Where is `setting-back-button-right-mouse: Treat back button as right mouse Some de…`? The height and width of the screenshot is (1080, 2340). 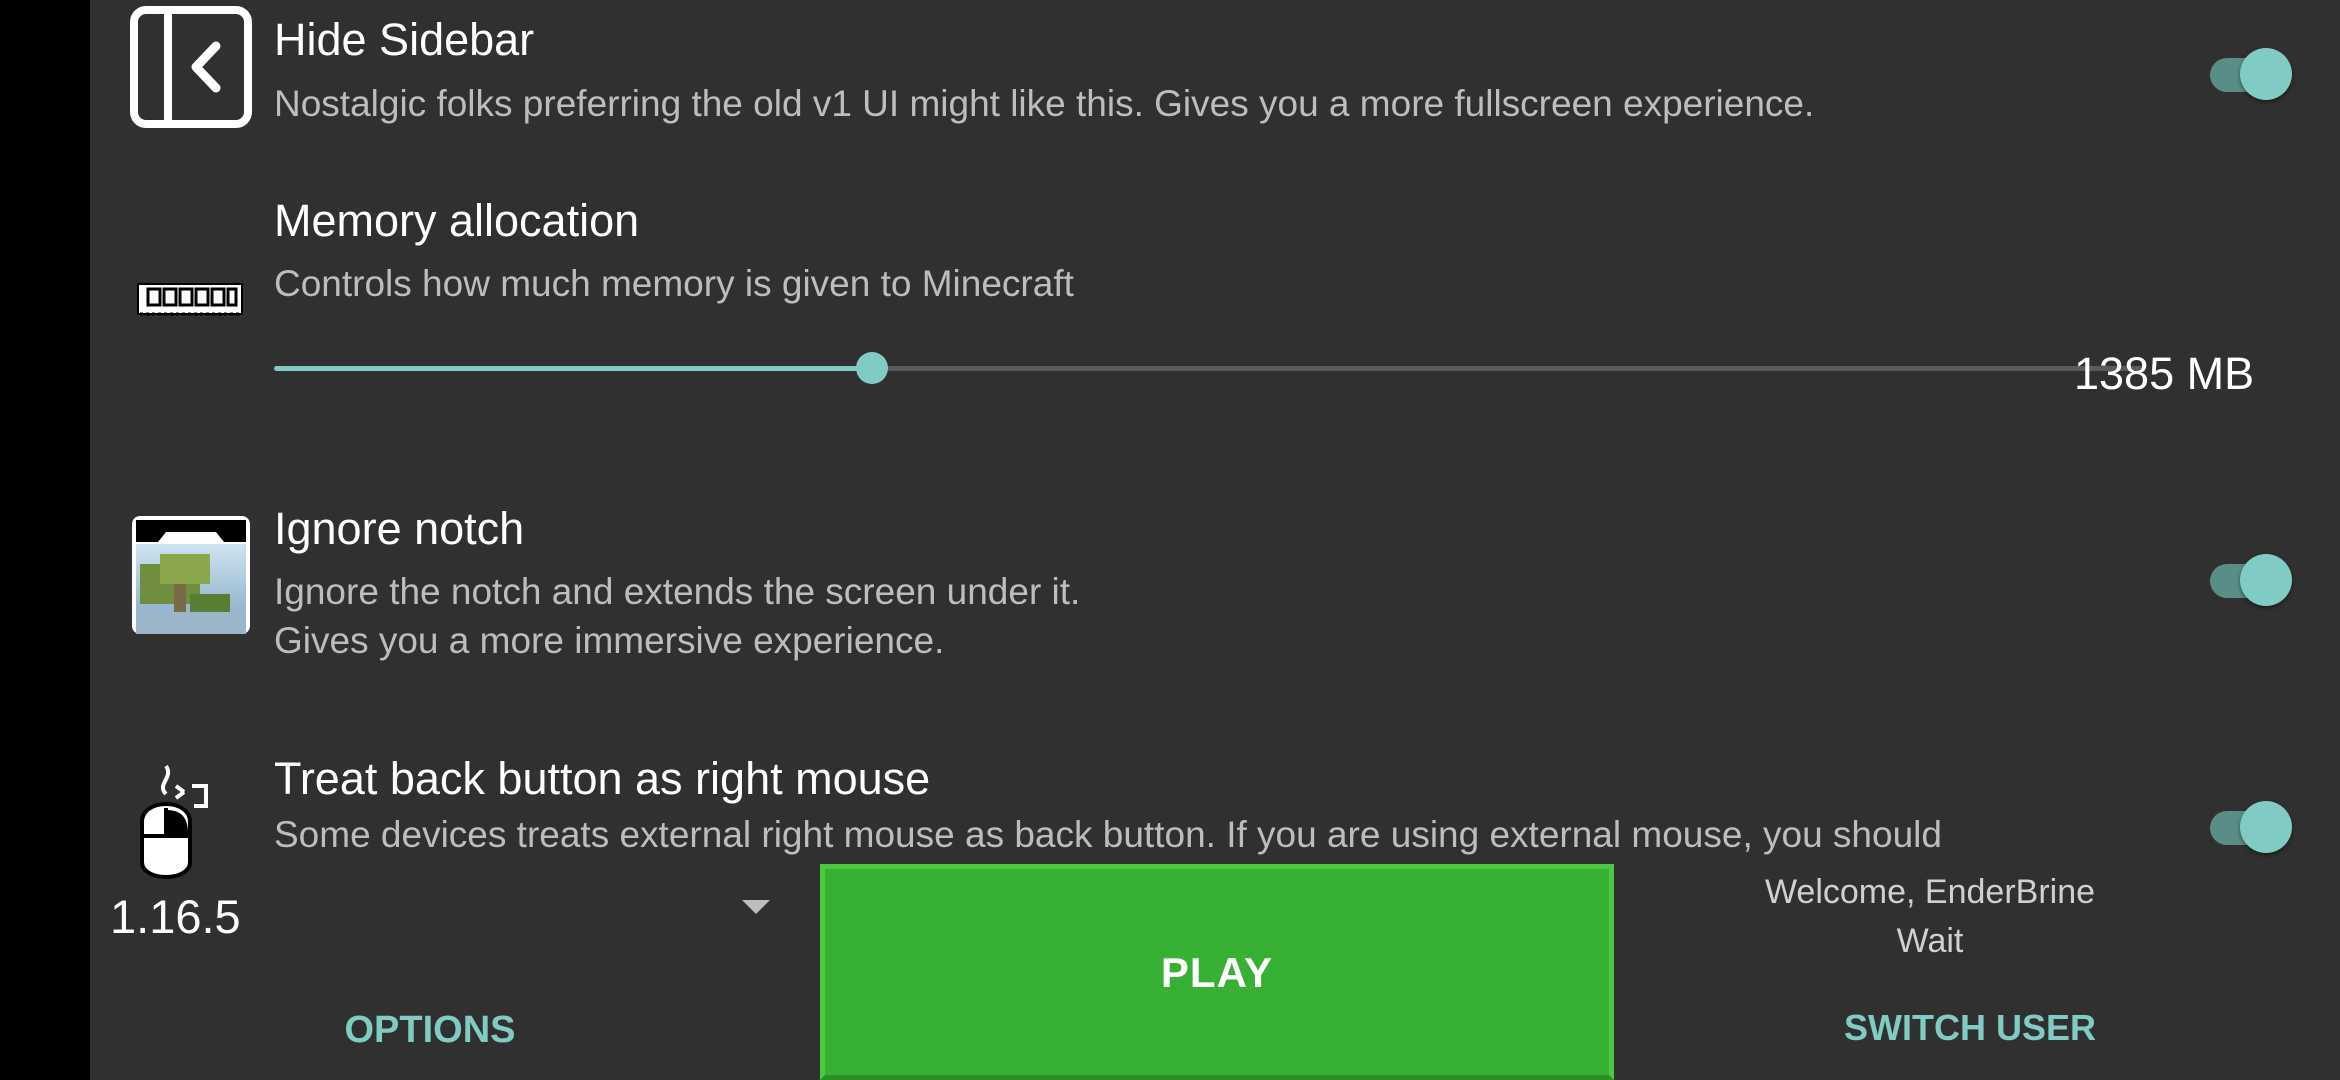
setting-back-button-right-mouse: Treat back button as right mouse Some de… is located at coordinates (1215, 809).